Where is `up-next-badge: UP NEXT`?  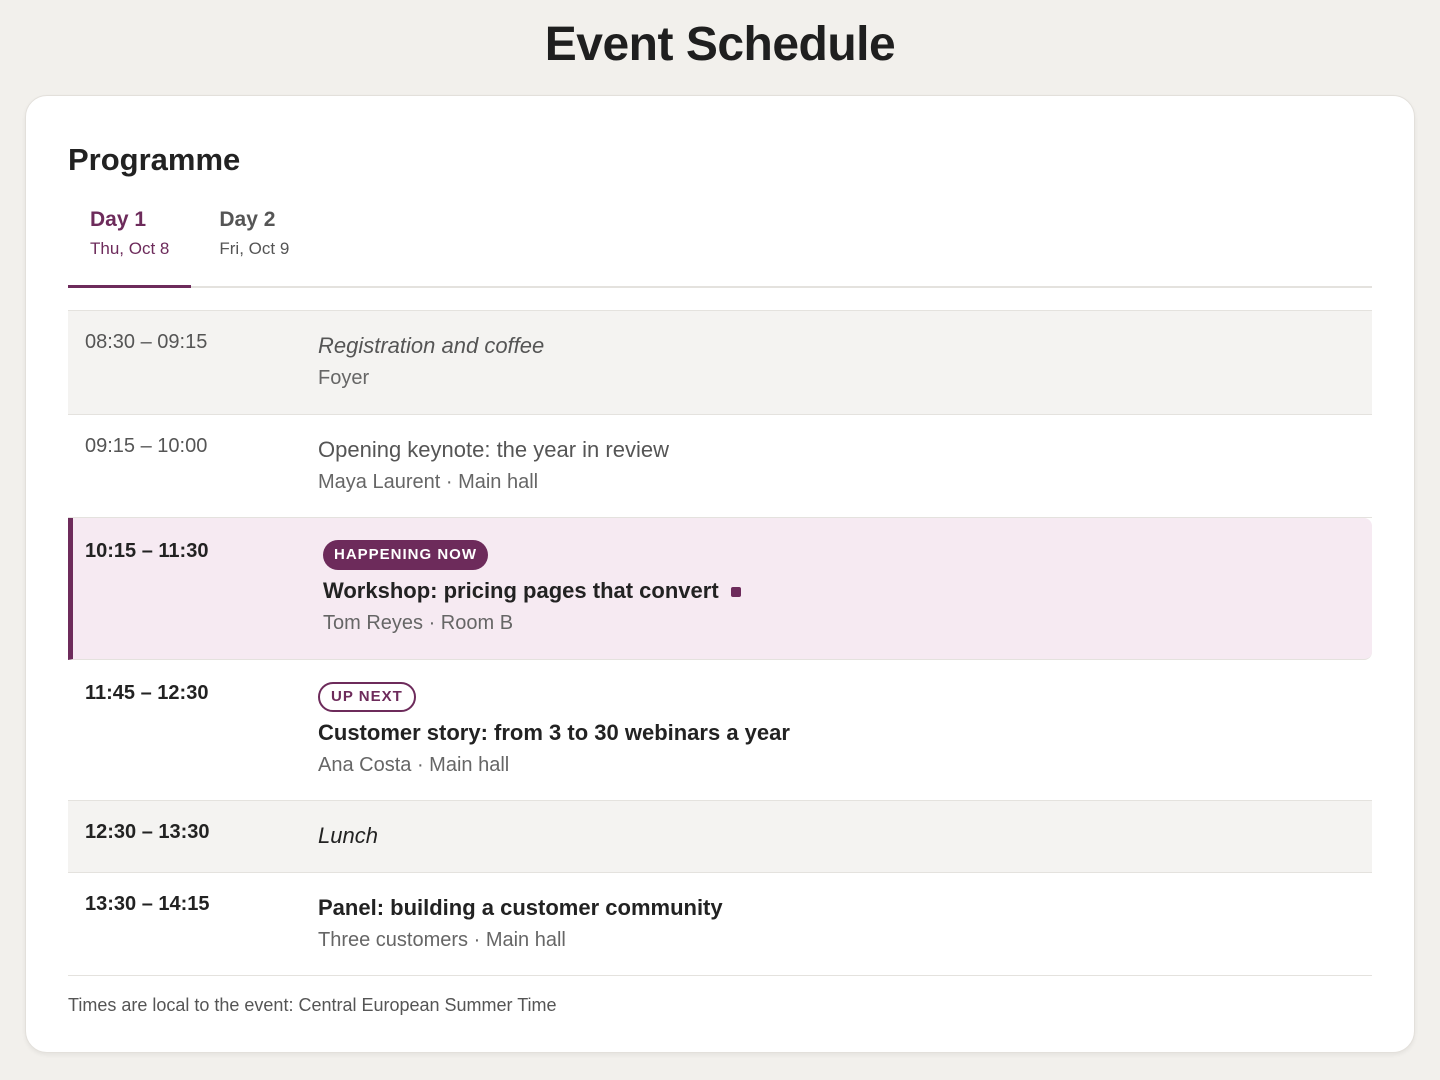
up-next-badge: UP NEXT is located at coordinates (367, 697).